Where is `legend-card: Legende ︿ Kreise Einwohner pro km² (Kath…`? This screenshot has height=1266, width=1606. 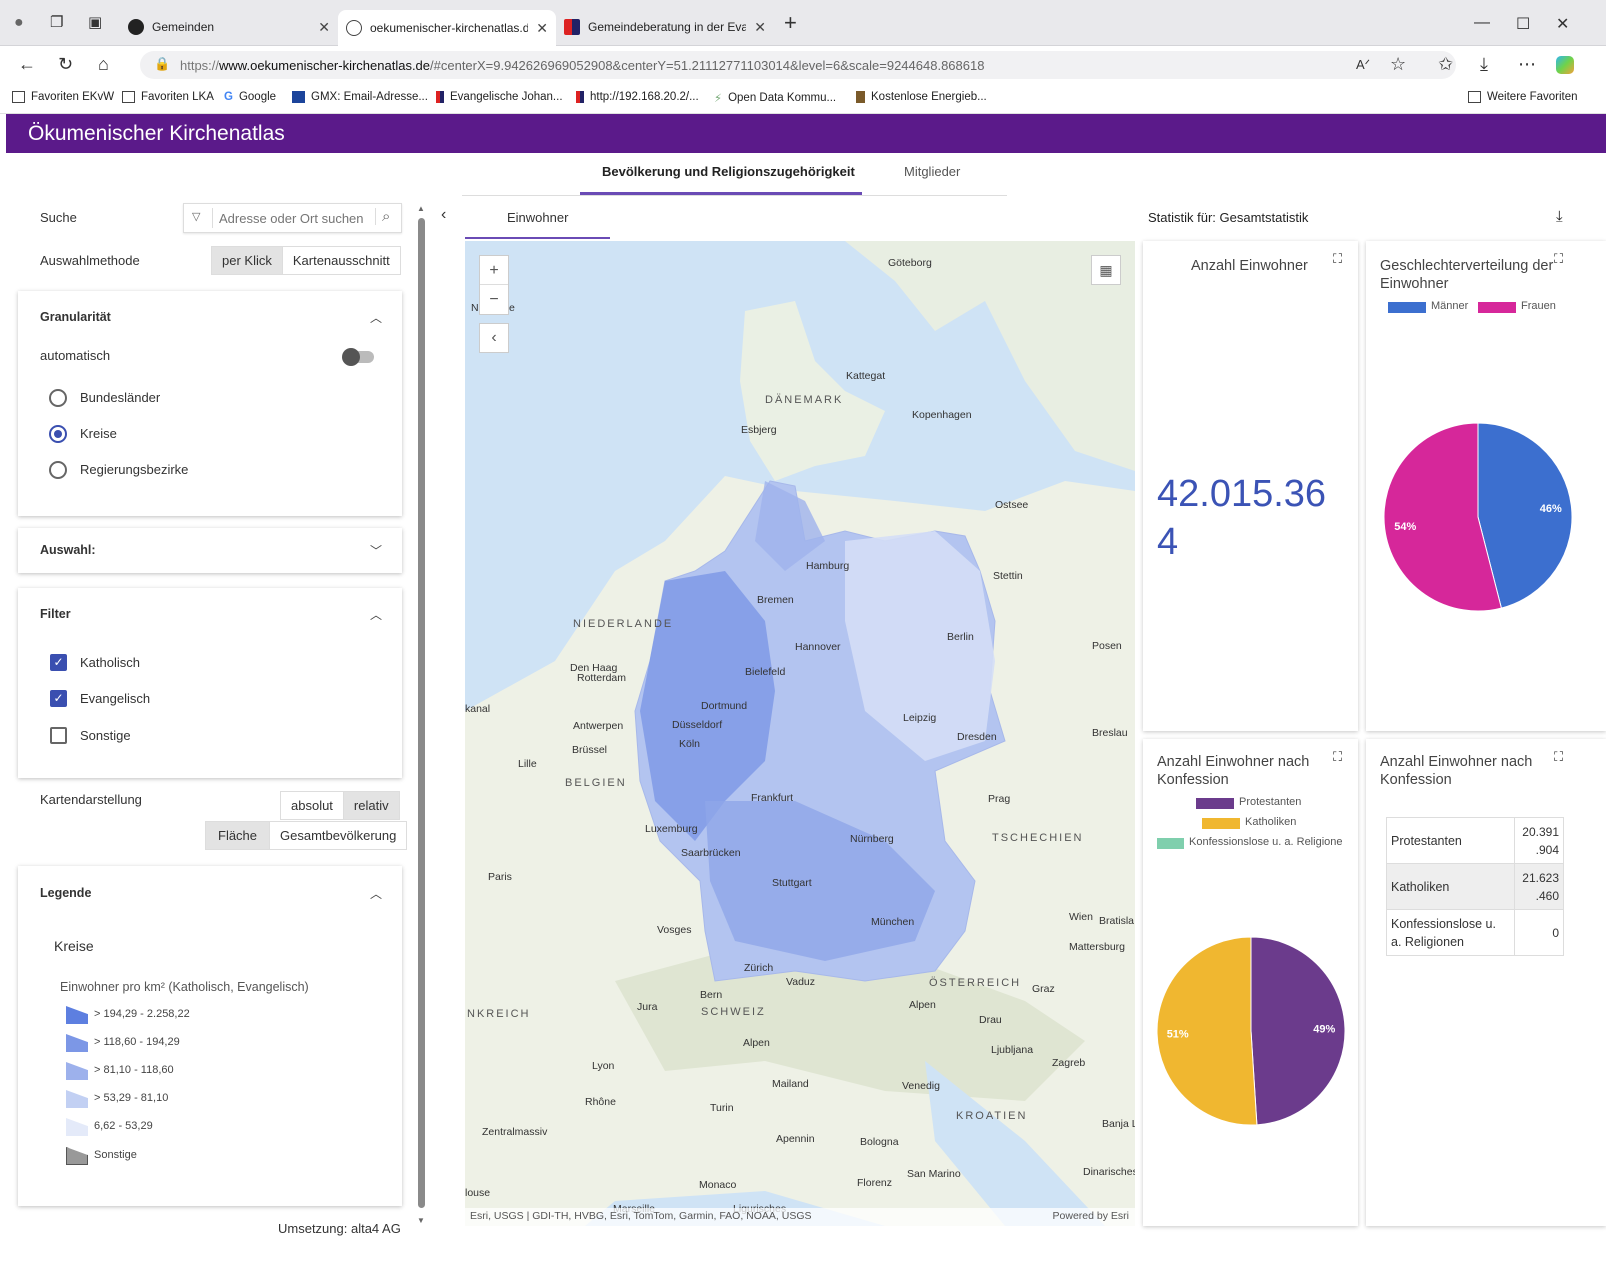 legend-card: Legende ︿ Kreise Einwohner pro km² (Kath… is located at coordinates (210, 1036).